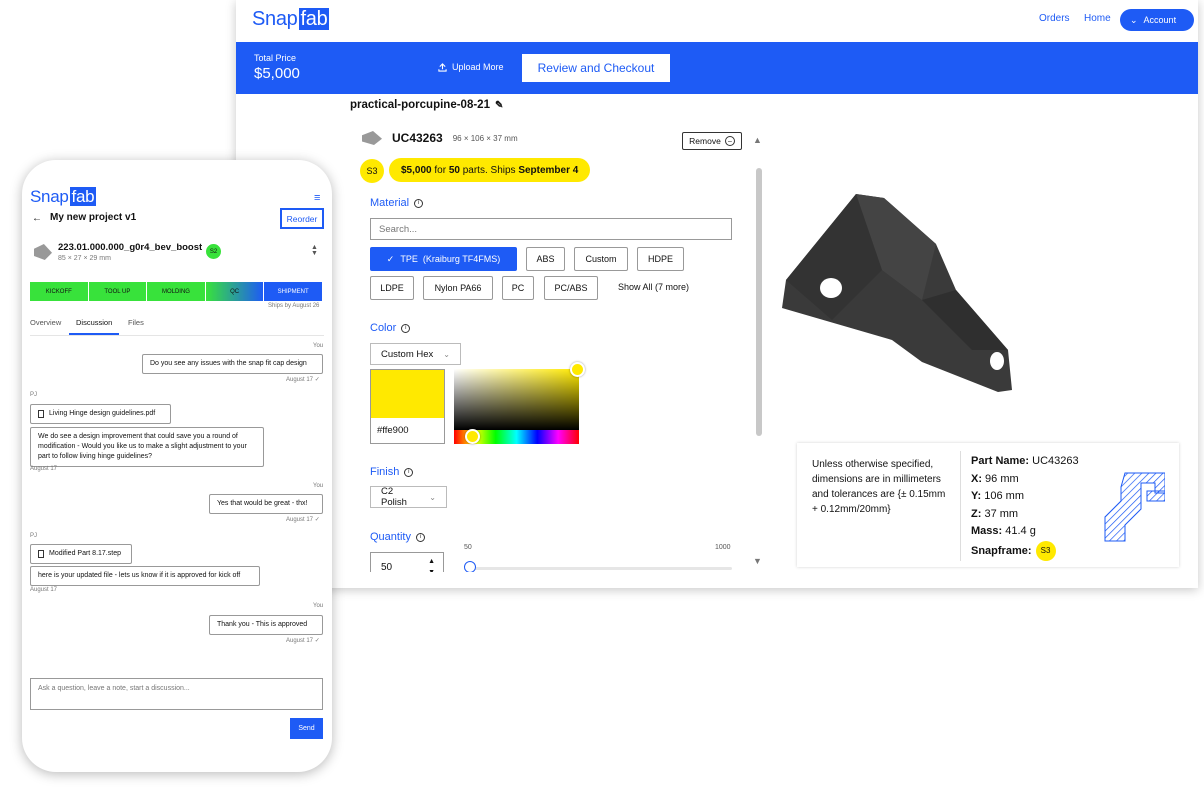 The height and width of the screenshot is (790, 1204). Describe the element at coordinates (314, 250) in the screenshot. I see `expand-toggle-icon: ▲ ▼` at that location.